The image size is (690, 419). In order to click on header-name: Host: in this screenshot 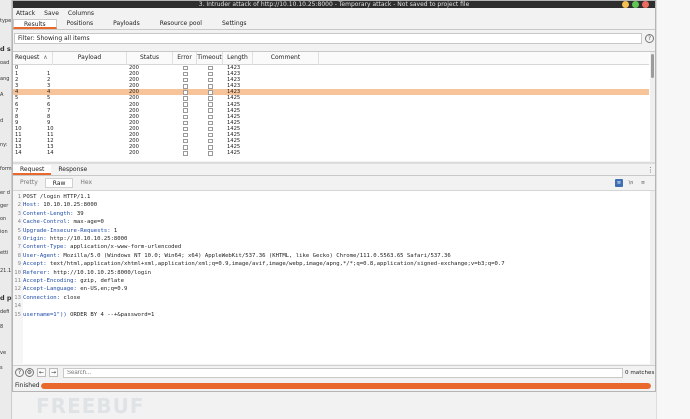, I will do `click(31, 205)`.